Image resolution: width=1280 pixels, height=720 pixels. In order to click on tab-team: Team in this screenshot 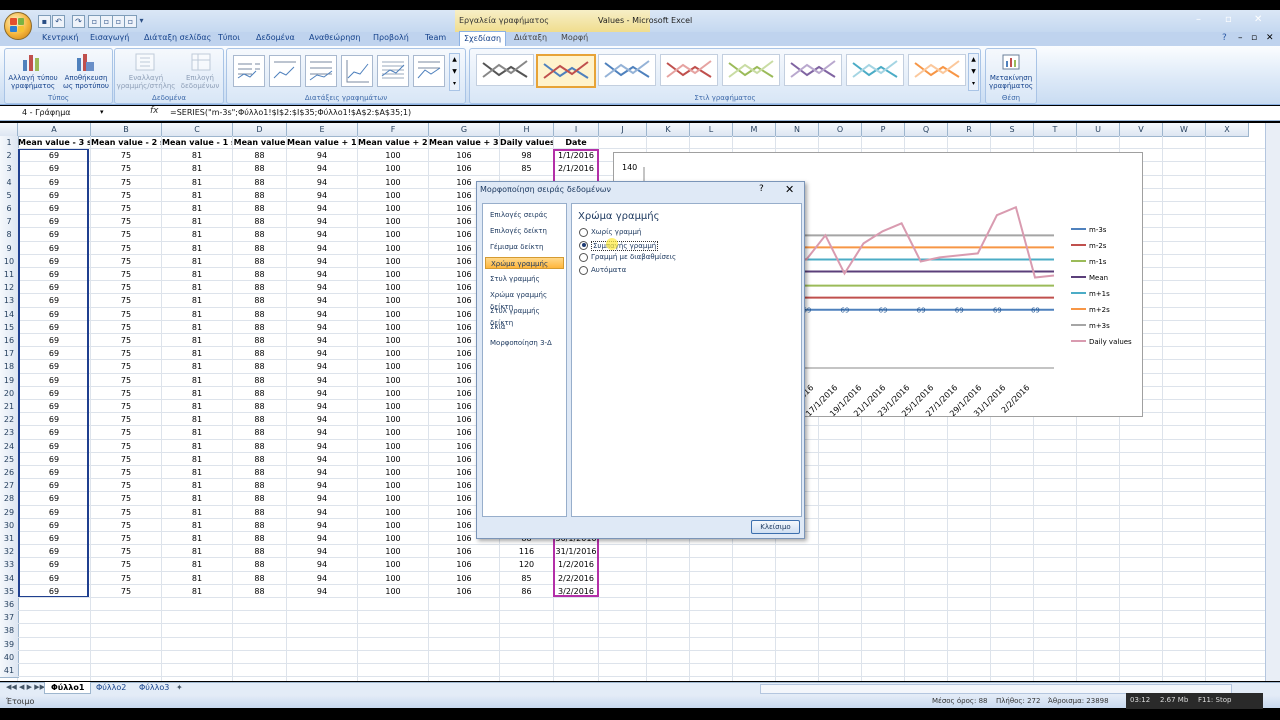, I will do `click(435, 37)`.